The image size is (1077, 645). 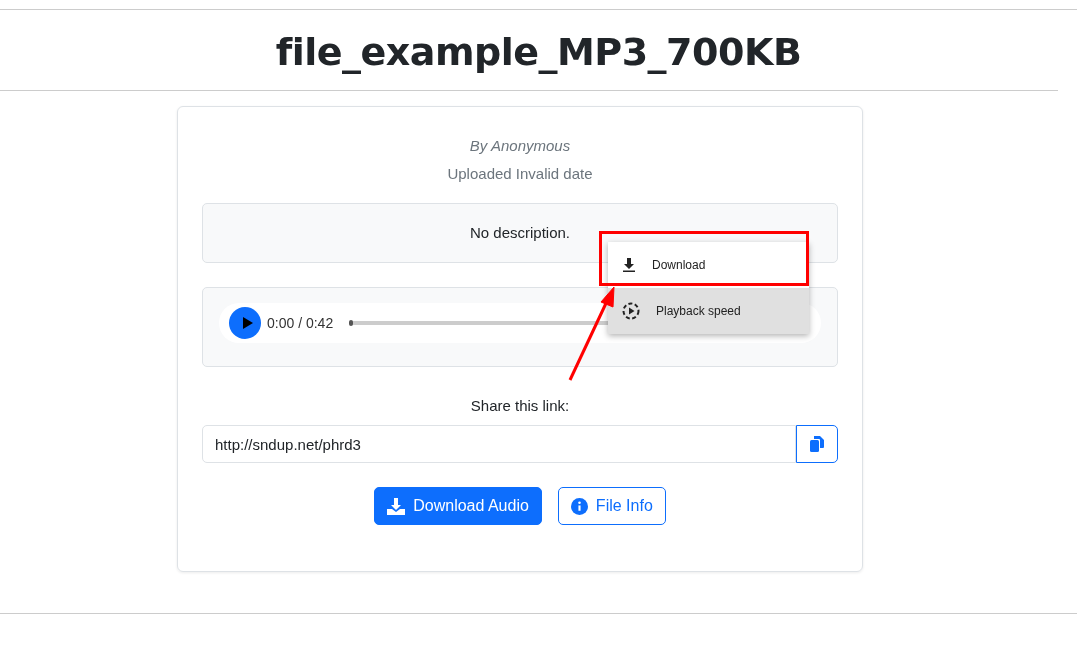 I want to click on page-title: file_example_MP3_700KB, so click(x=538, y=52).